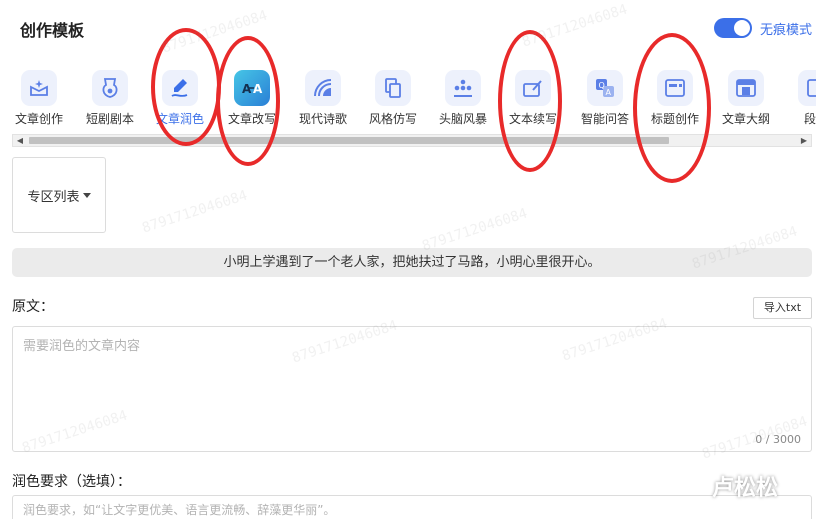 The image size is (816, 519). What do you see at coordinates (782, 308) in the screenshot?
I see `import-txt-button: 导入txt` at bounding box center [782, 308].